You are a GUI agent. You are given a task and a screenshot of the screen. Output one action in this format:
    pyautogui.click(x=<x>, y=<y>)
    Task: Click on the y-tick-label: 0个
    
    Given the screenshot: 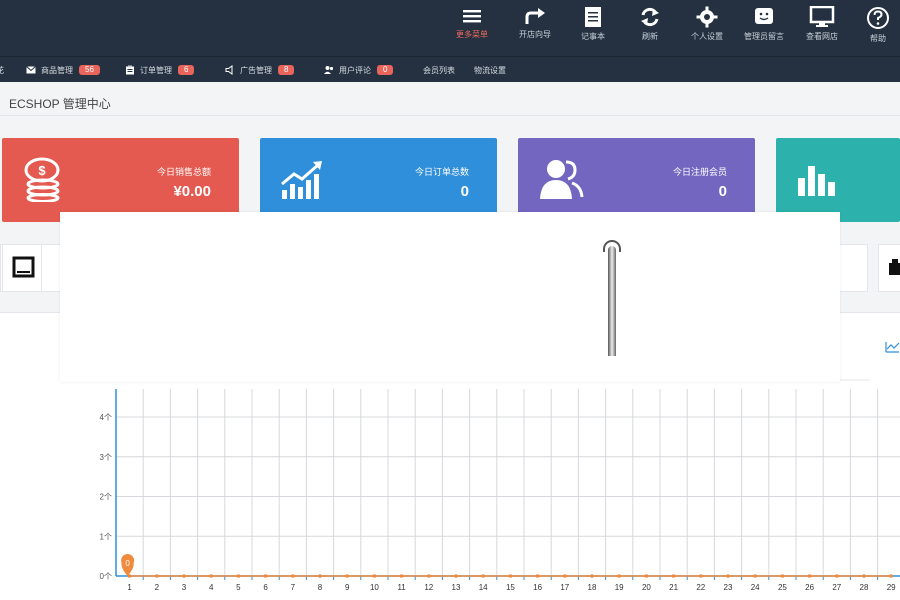 What is the action you would take?
    pyautogui.click(x=106, y=576)
    